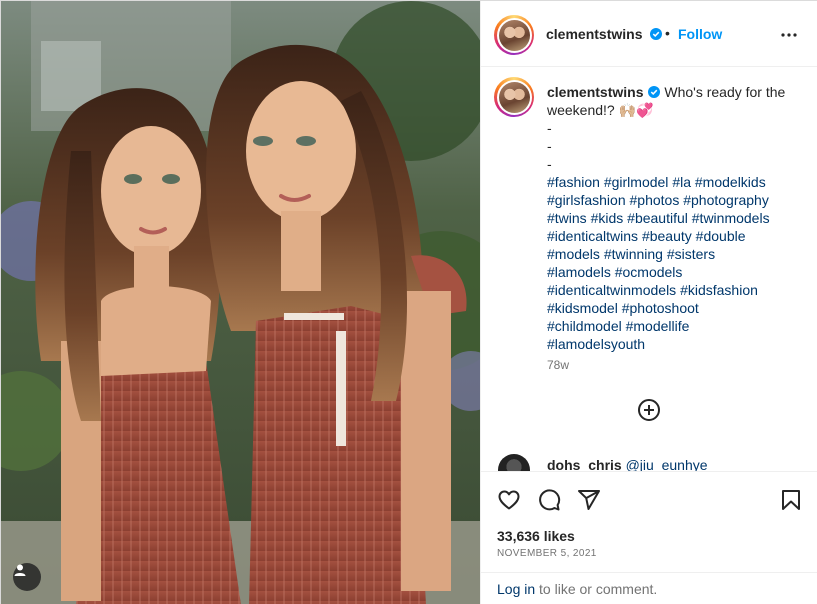 The width and height of the screenshot is (817, 604). What do you see at coordinates (655, 200) in the screenshot?
I see `hashtag-link: #photos` at bounding box center [655, 200].